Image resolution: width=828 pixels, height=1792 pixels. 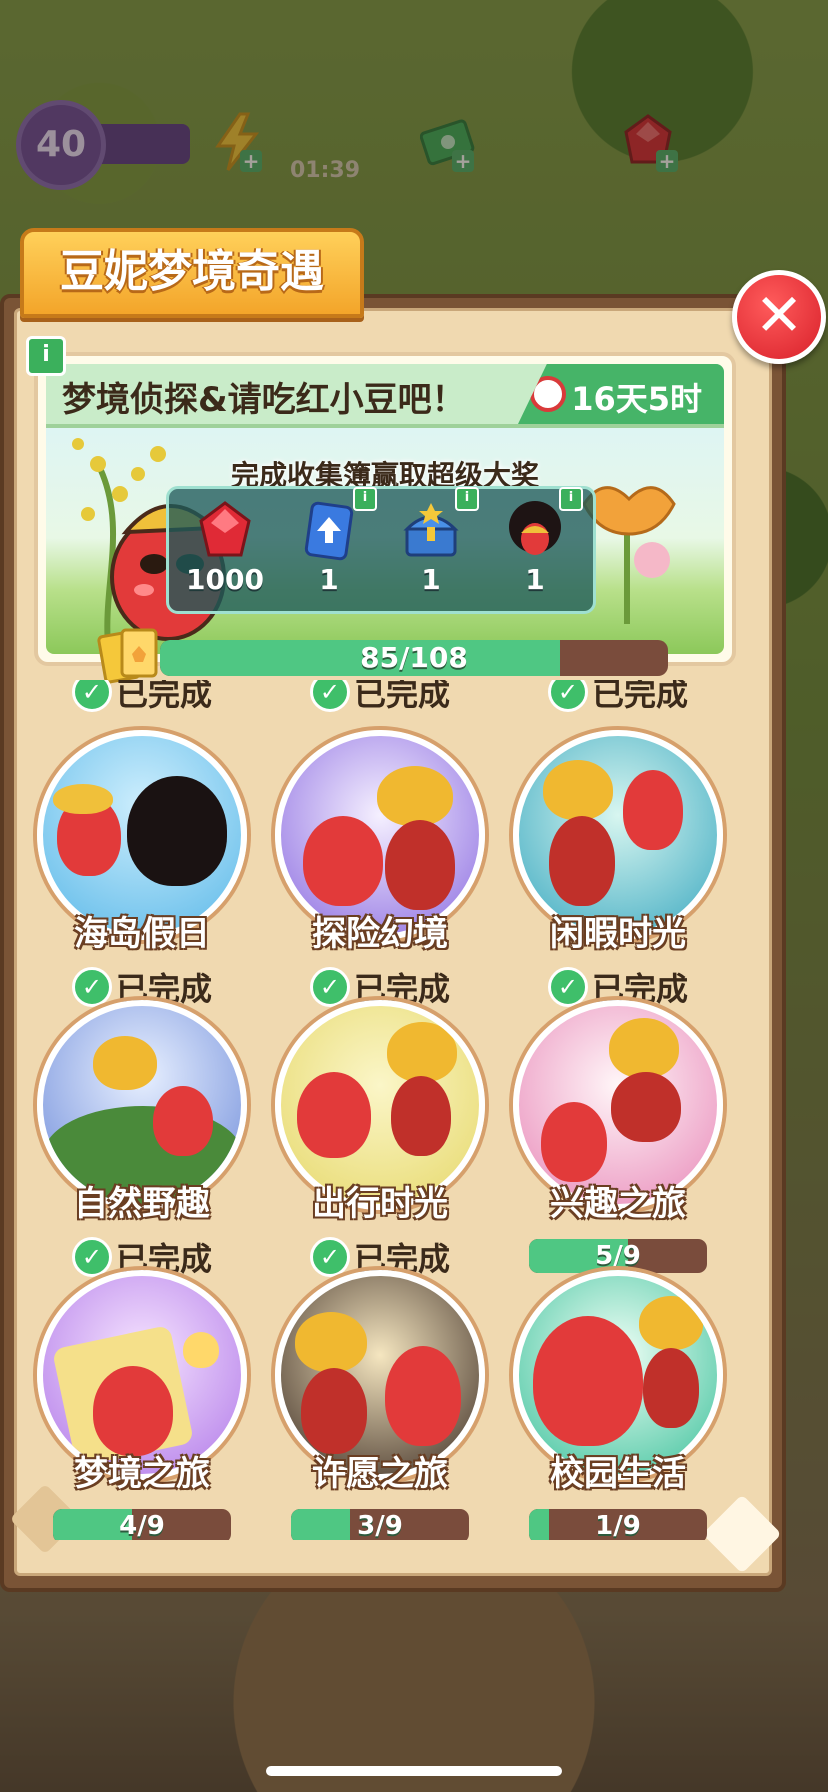 What do you see at coordinates (380, 934) in the screenshot?
I see `album-name: 探险幻境` at bounding box center [380, 934].